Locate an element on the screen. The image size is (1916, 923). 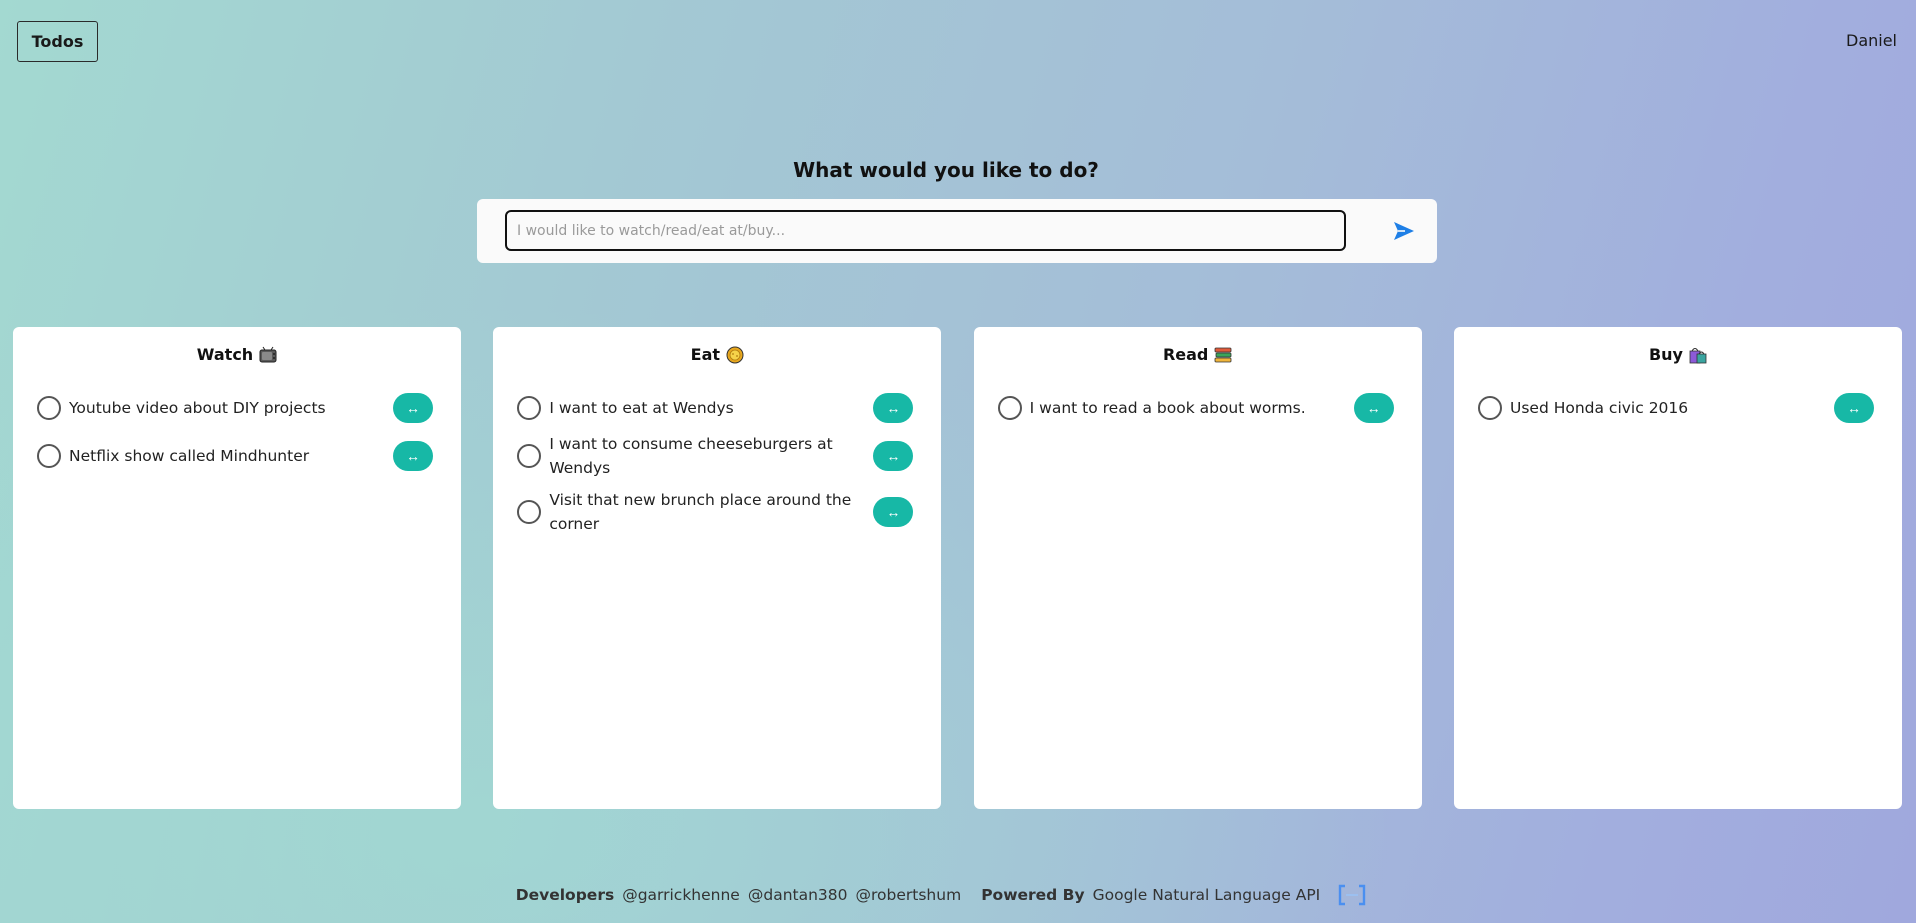
send-button is located at coordinates (1404, 231).